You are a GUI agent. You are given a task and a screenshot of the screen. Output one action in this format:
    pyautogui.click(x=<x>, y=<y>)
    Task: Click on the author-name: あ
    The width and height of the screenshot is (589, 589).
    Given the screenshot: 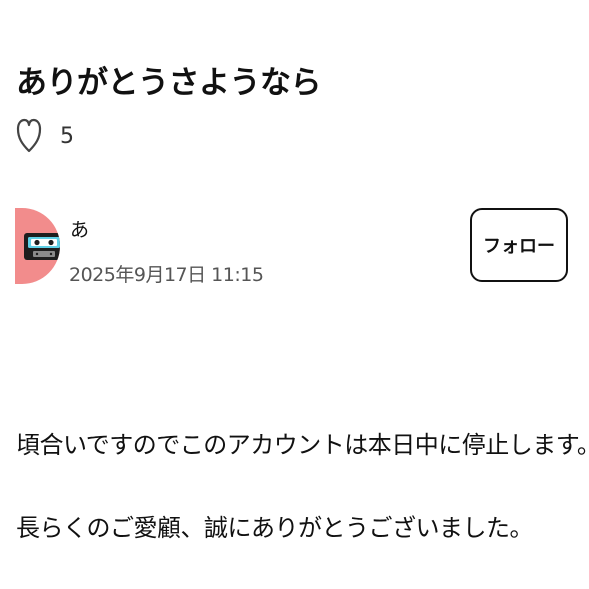 What is the action you would take?
    pyautogui.click(x=79, y=228)
    